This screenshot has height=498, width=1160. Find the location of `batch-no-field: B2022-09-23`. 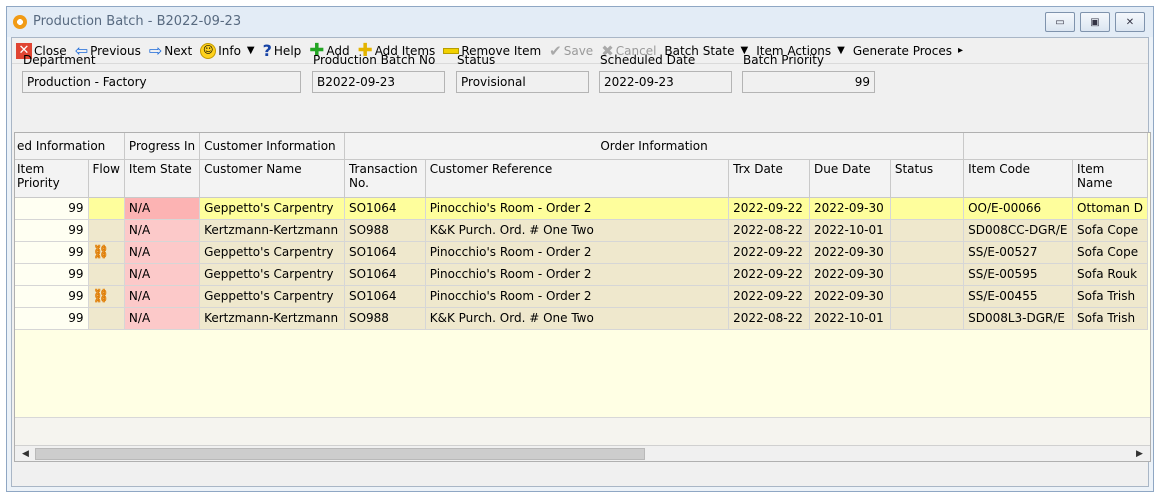

batch-no-field: B2022-09-23 is located at coordinates (378, 82).